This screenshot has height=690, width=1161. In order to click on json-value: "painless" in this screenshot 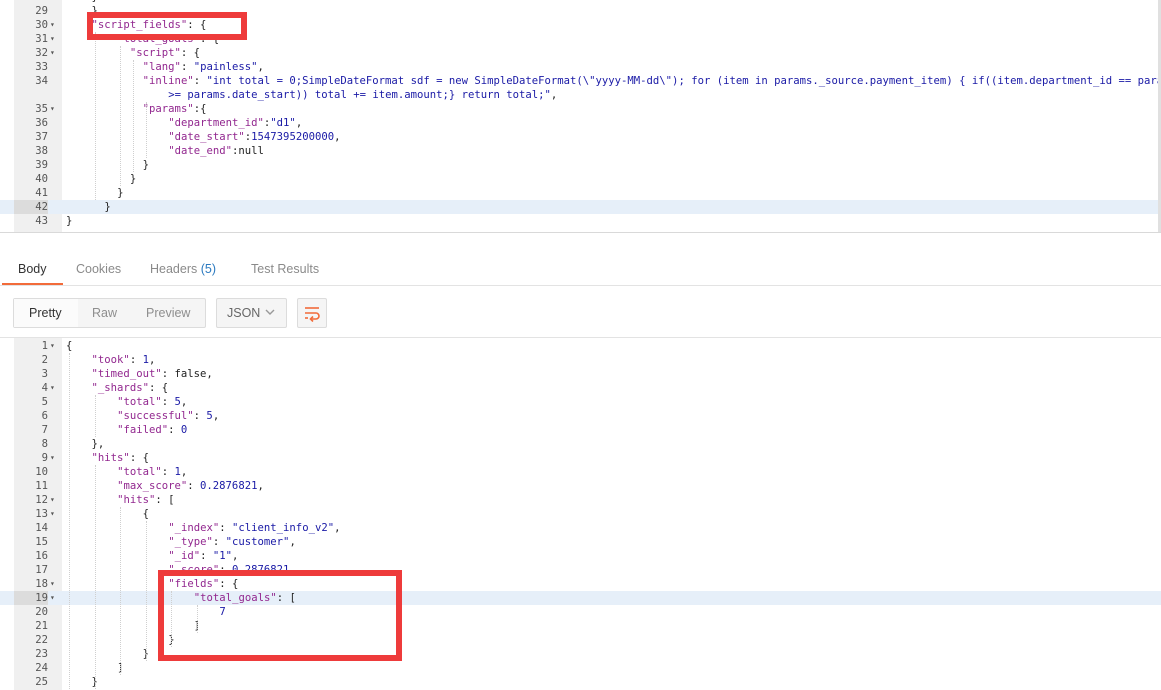, I will do `click(225, 67)`.